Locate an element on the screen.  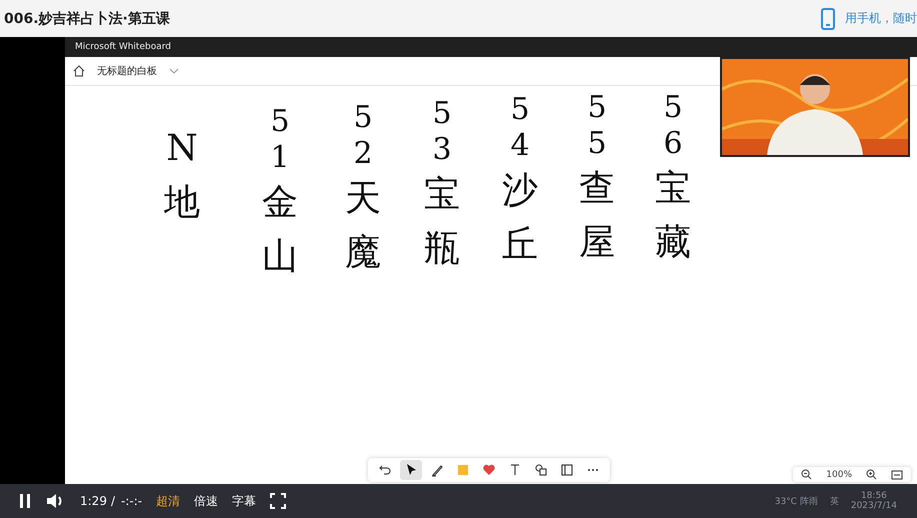
pause-icon is located at coordinates (25, 501).